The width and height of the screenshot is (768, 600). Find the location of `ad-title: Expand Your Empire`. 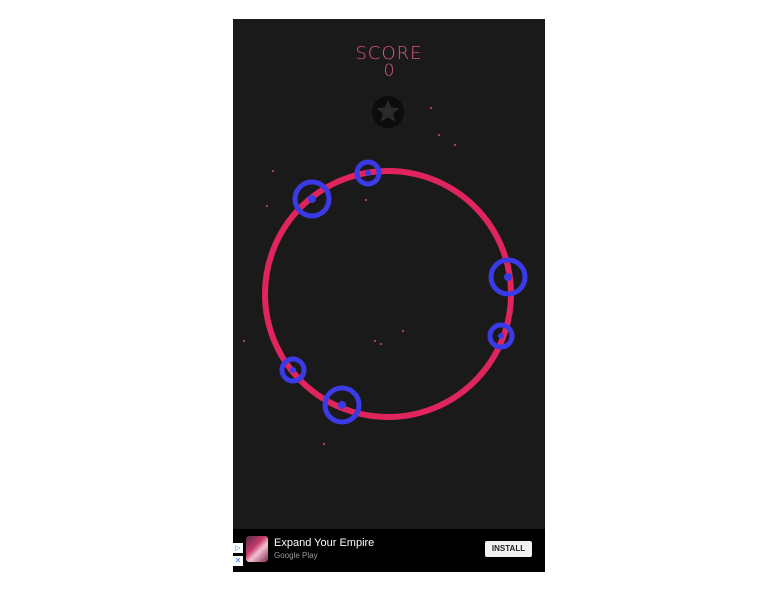

ad-title: Expand Your Empire is located at coordinates (324, 543).